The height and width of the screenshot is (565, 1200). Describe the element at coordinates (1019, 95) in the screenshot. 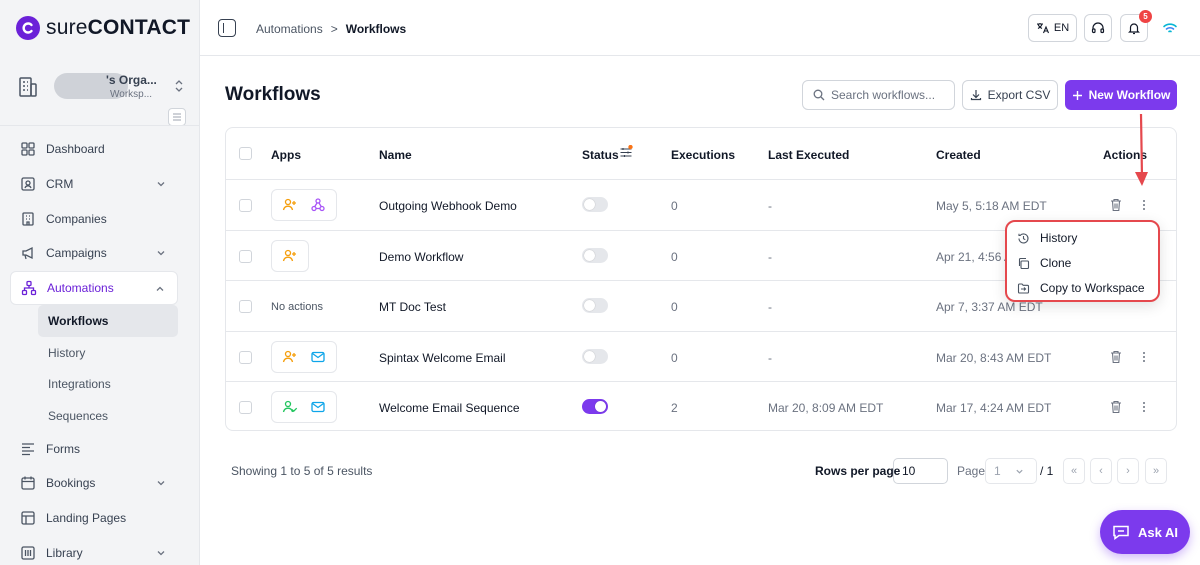

I see `export-label: Export CSV` at that location.